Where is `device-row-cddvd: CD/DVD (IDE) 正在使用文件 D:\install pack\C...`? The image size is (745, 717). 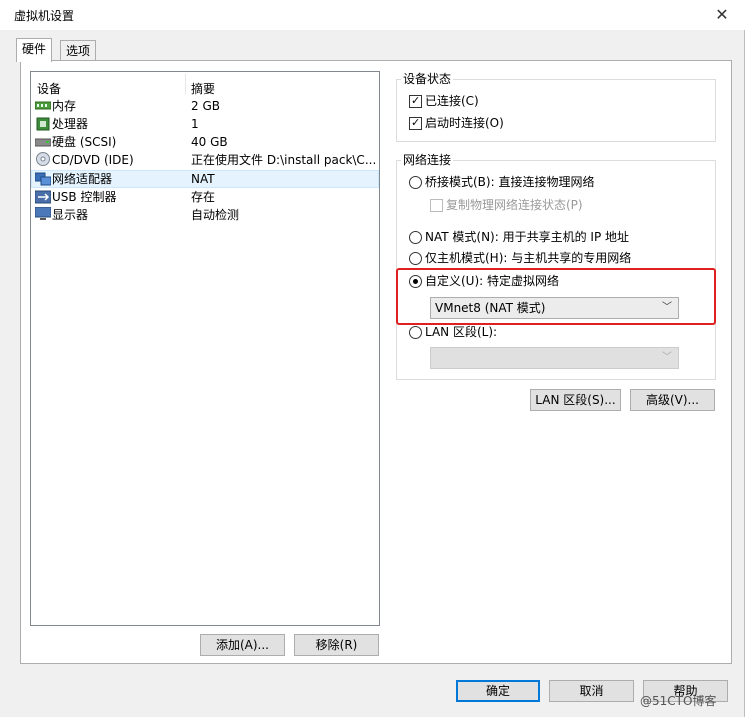 device-row-cddvd: CD/DVD (IDE) 正在使用文件 D:\install pack\C... is located at coordinates (205, 160).